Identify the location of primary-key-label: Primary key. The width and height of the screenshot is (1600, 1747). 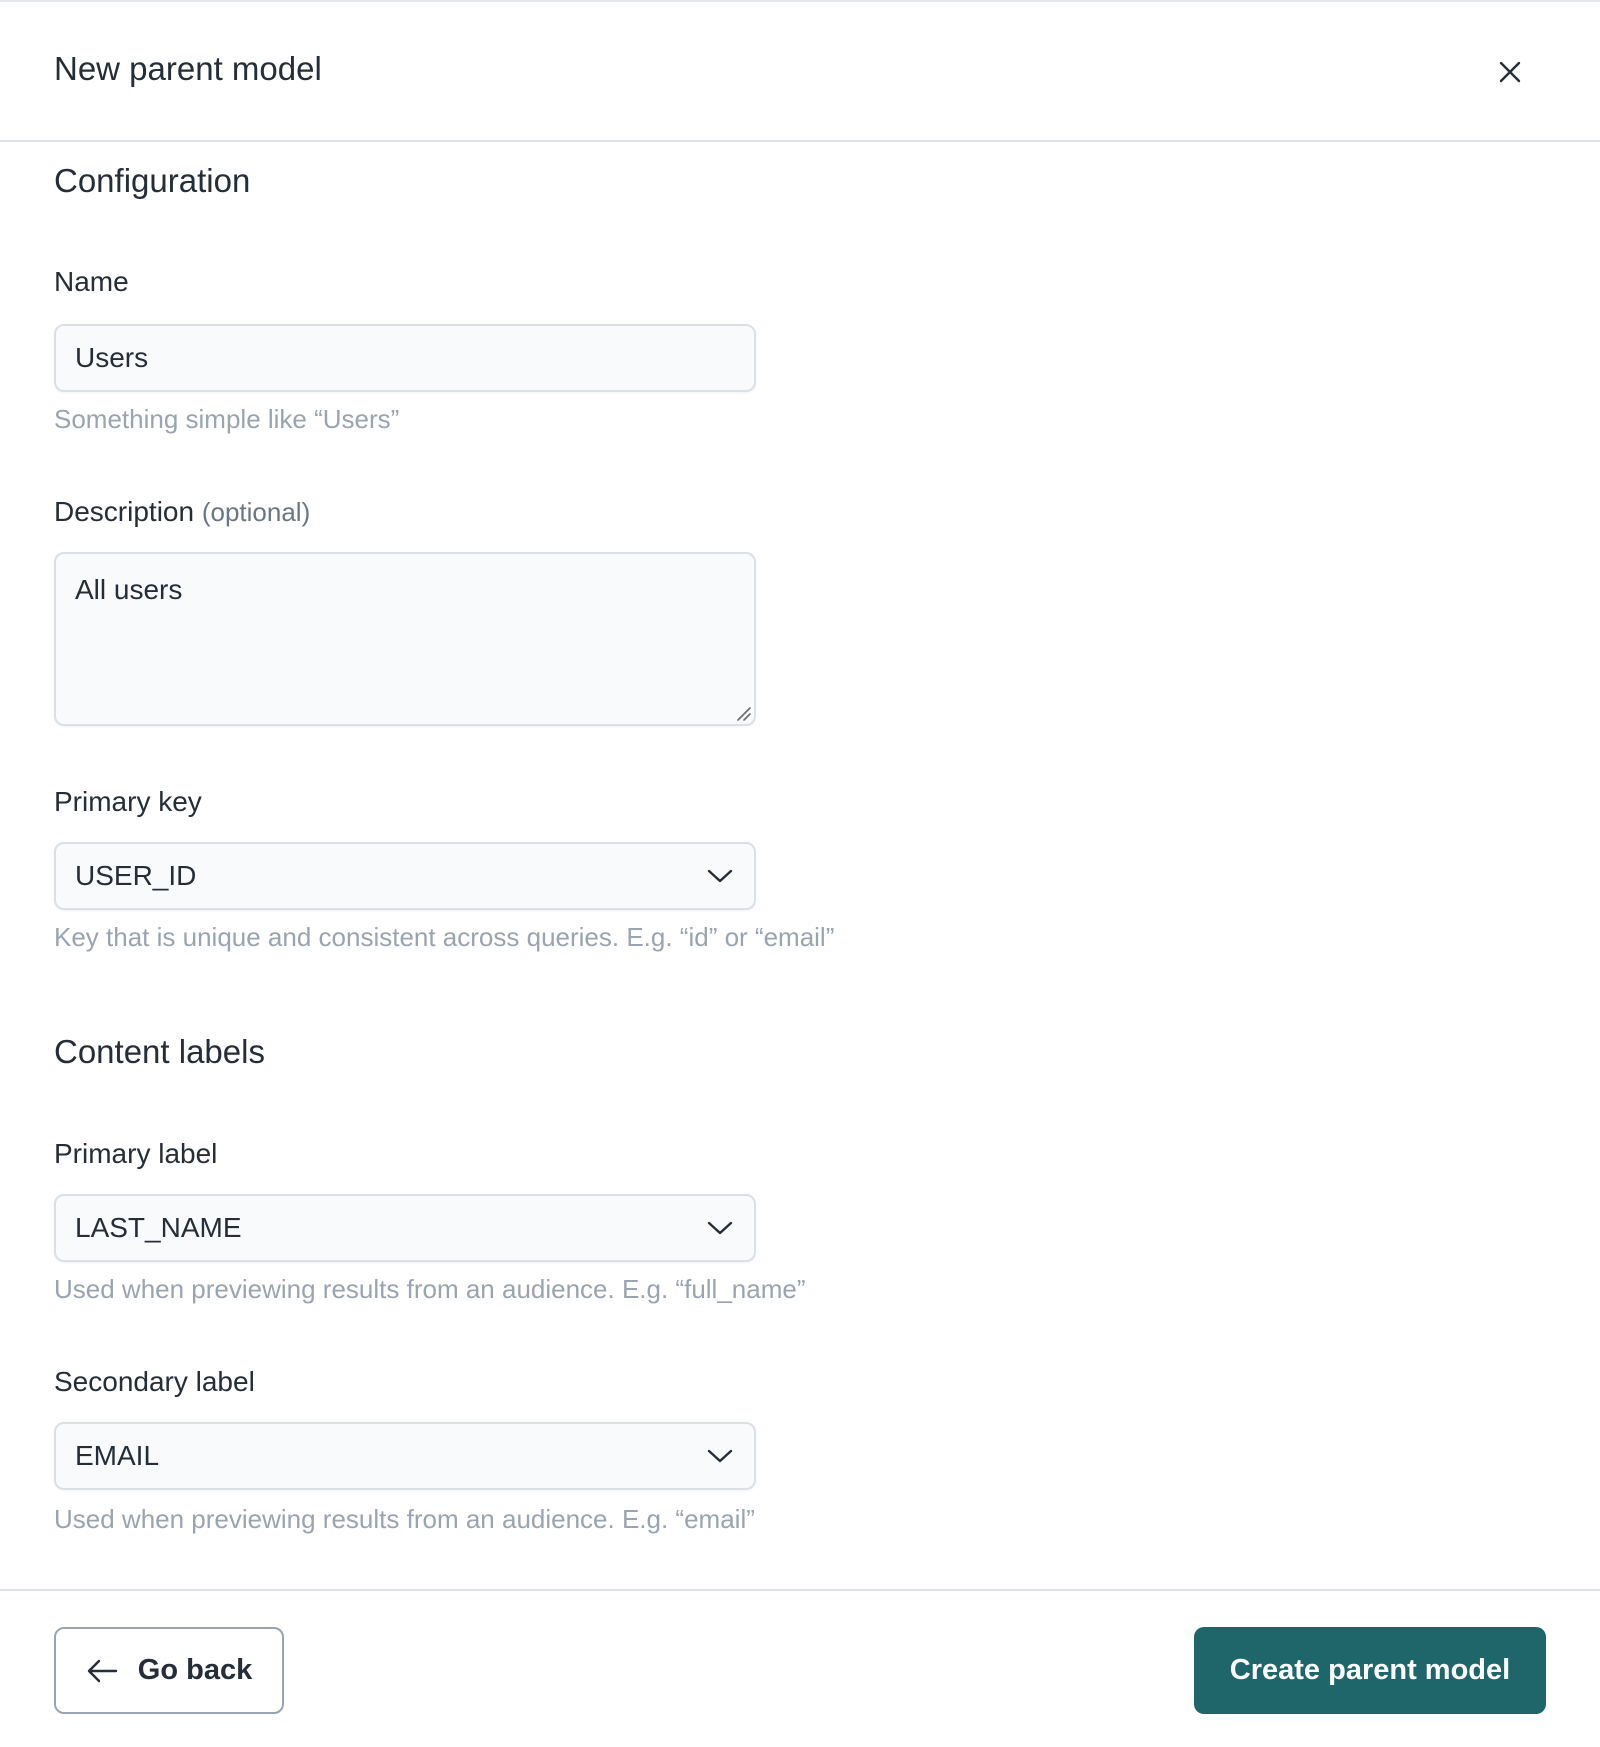
(128, 801).